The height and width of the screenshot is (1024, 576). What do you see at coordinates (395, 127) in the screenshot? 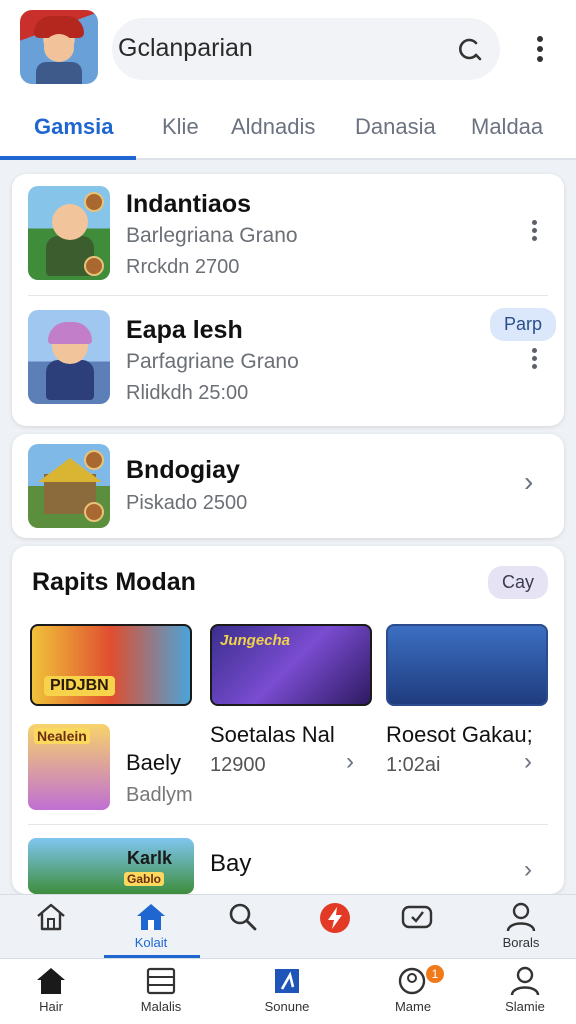
I see `tab-danasia: Danasia` at bounding box center [395, 127].